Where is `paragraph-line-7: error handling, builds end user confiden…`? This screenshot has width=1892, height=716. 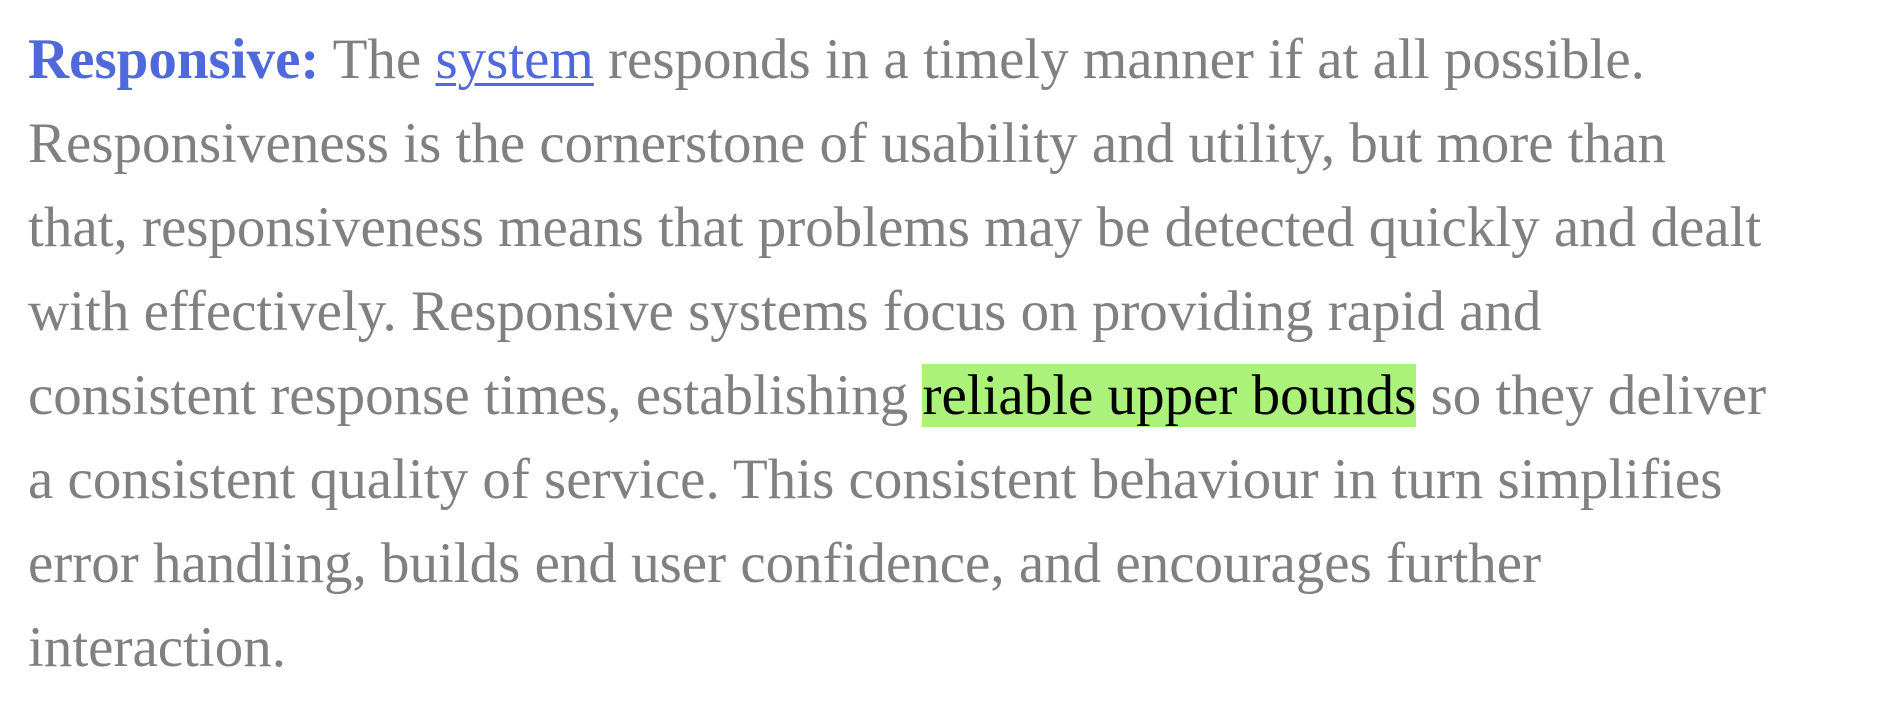
paragraph-line-7: error handling, builds end user confiden… is located at coordinates (785, 563).